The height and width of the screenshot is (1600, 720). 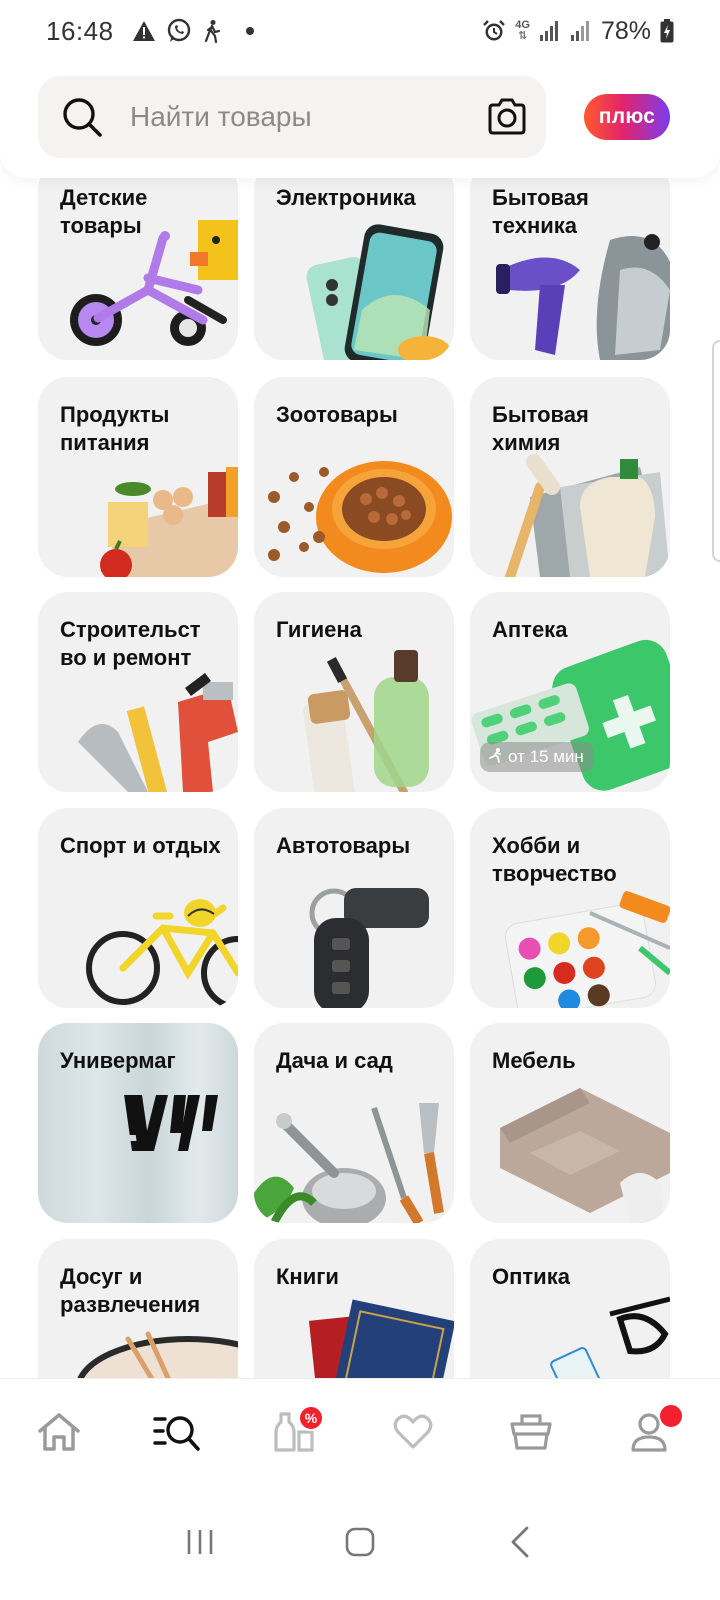 I want to click on cart-icon, so click(x=531, y=1434).